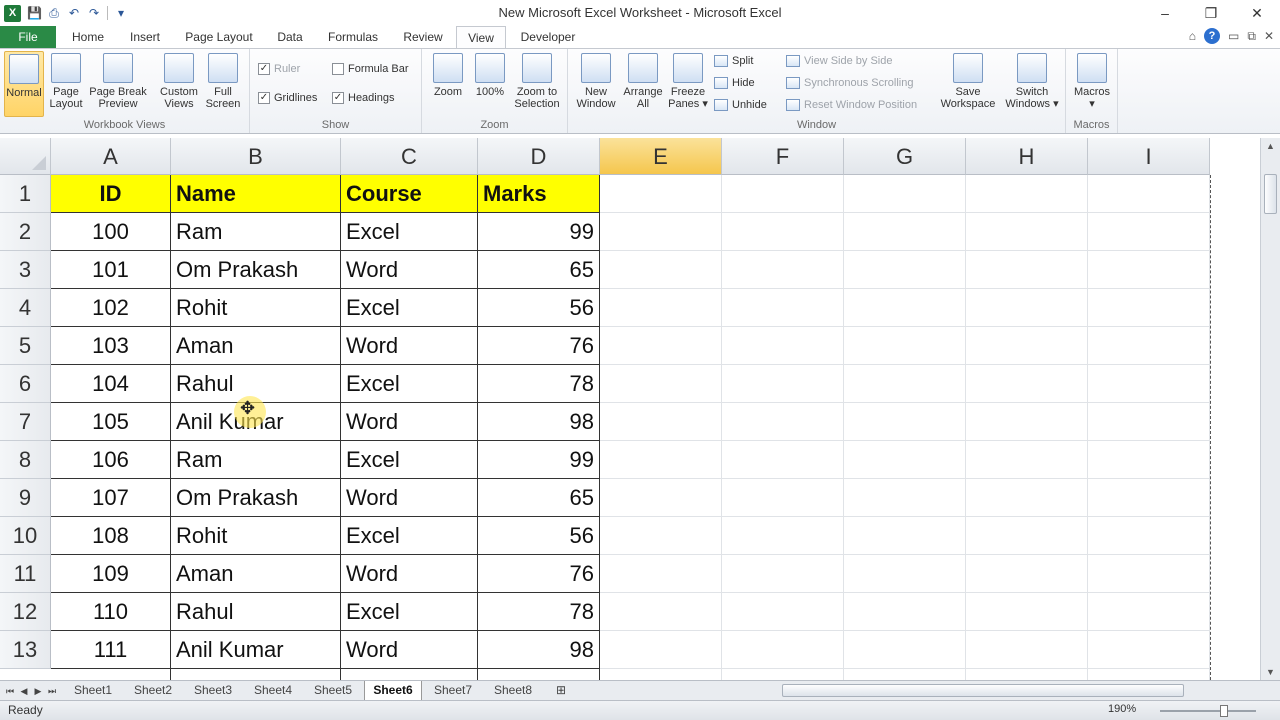  What do you see at coordinates (661, 536) in the screenshot?
I see `cell-e10` at bounding box center [661, 536].